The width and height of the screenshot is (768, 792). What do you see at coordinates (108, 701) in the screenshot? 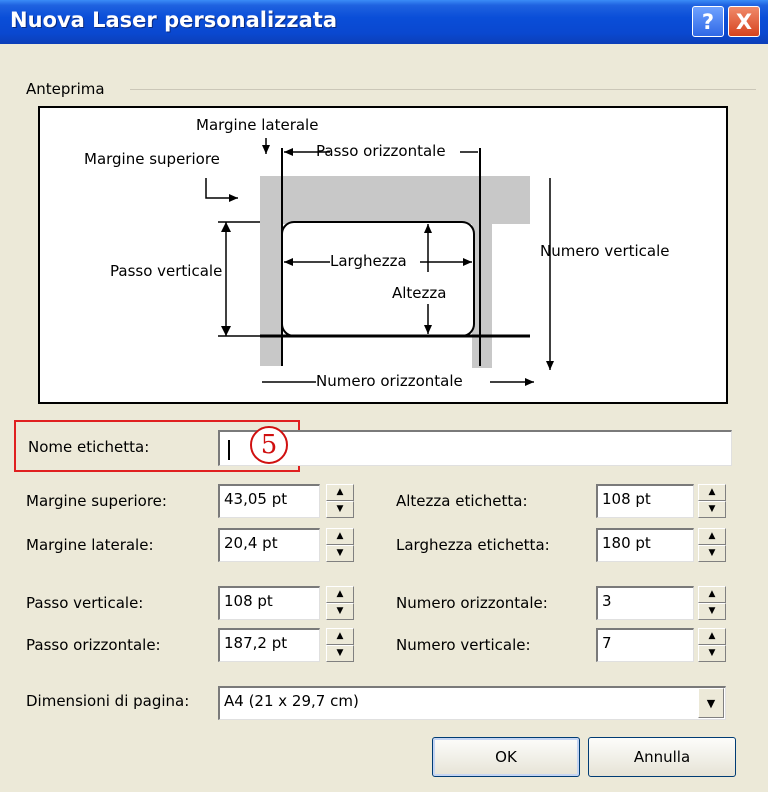
I see `dimensioni-pagina-label: Dimensioni di pagina:` at bounding box center [108, 701].